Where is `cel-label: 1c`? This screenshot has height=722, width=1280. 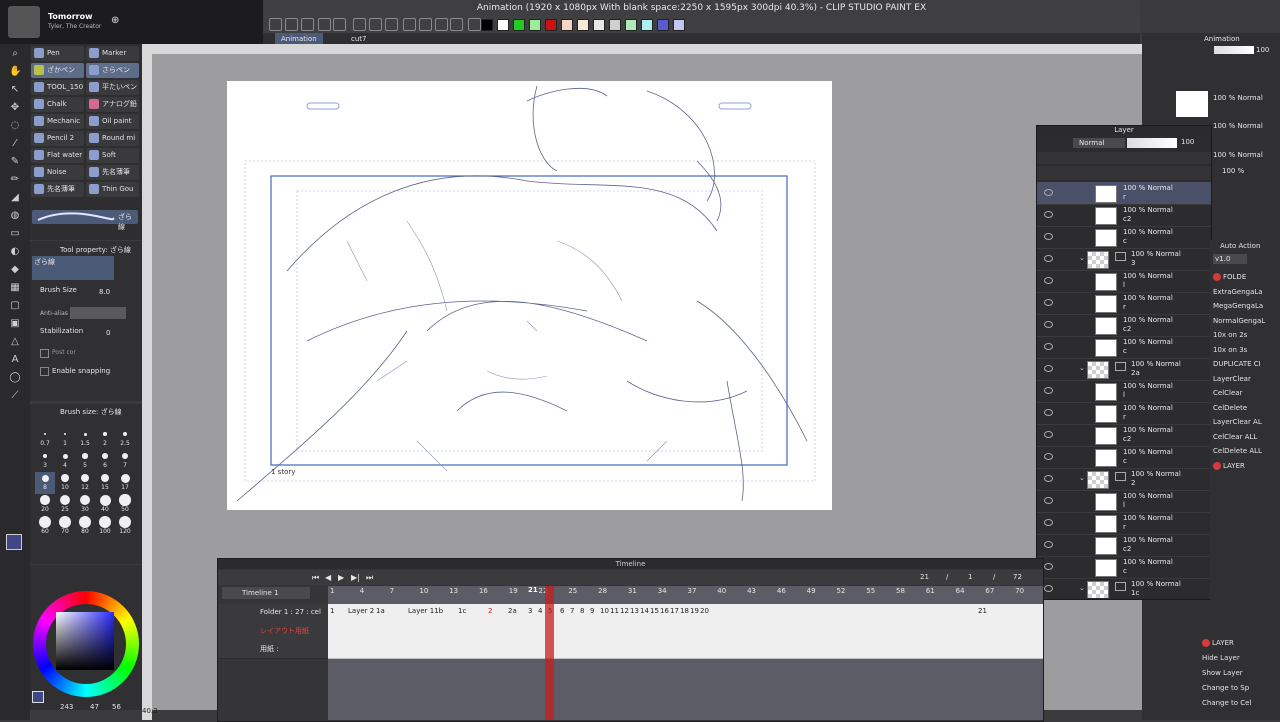 cel-label: 1c is located at coordinates (462, 611).